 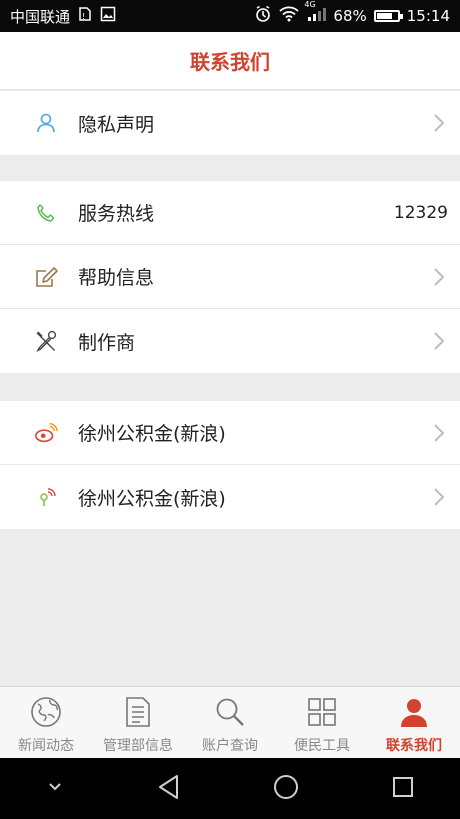 I want to click on back-button, so click(x=169, y=789).